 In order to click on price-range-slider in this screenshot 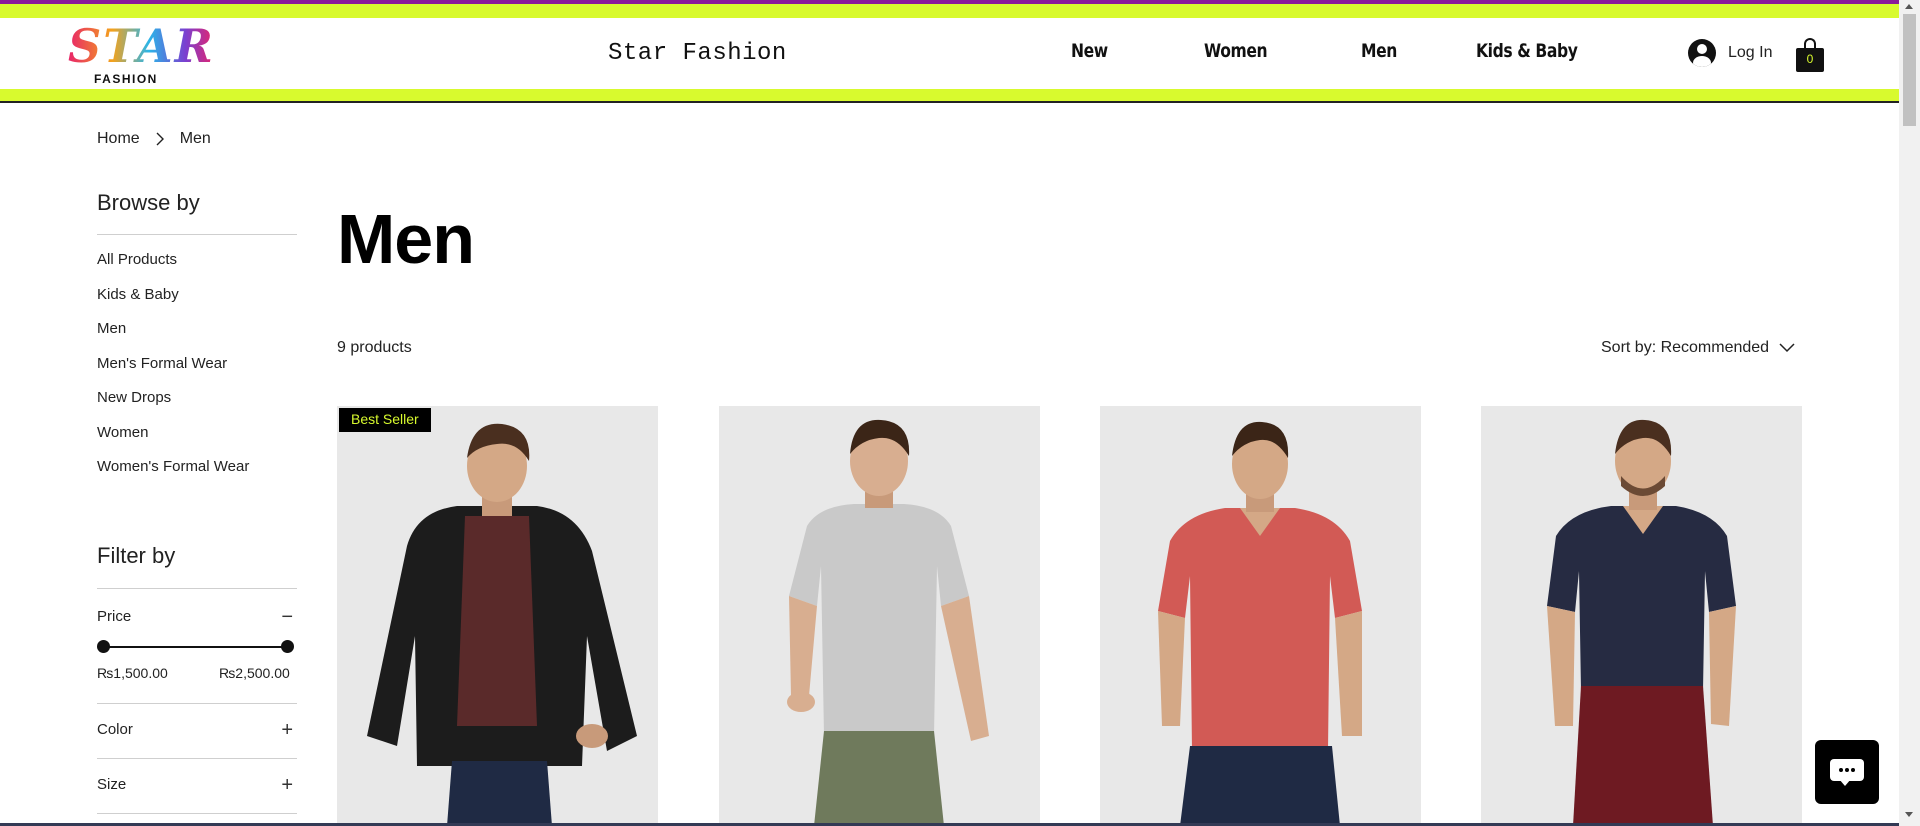, I will do `click(195, 646)`.